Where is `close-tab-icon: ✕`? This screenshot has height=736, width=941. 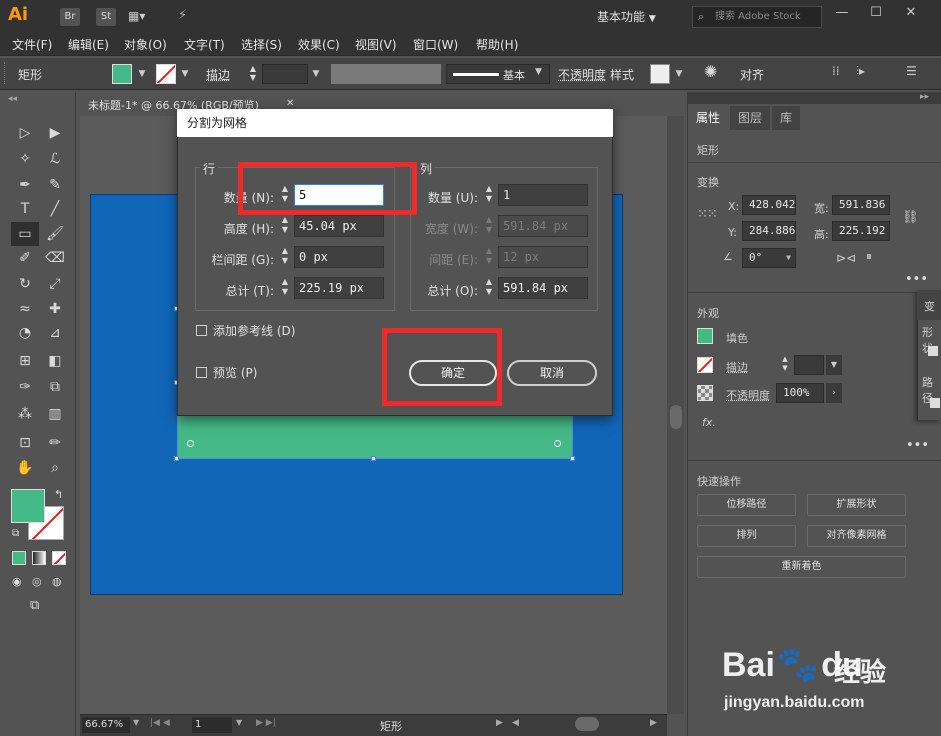 close-tab-icon: ✕ is located at coordinates (290, 103).